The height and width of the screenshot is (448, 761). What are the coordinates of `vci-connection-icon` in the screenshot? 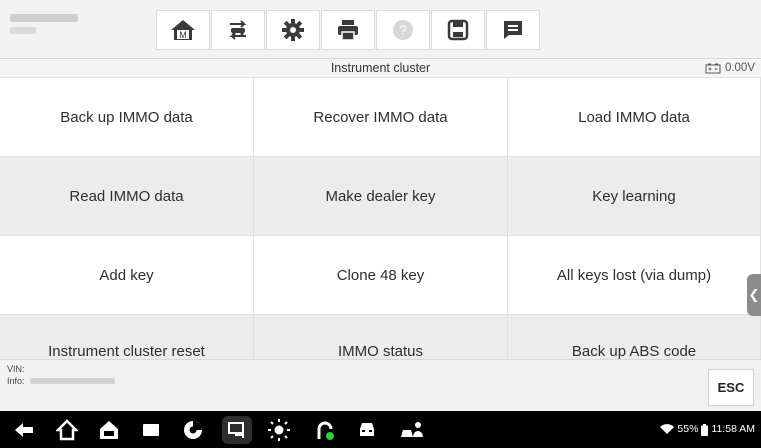 It's located at (325, 430).